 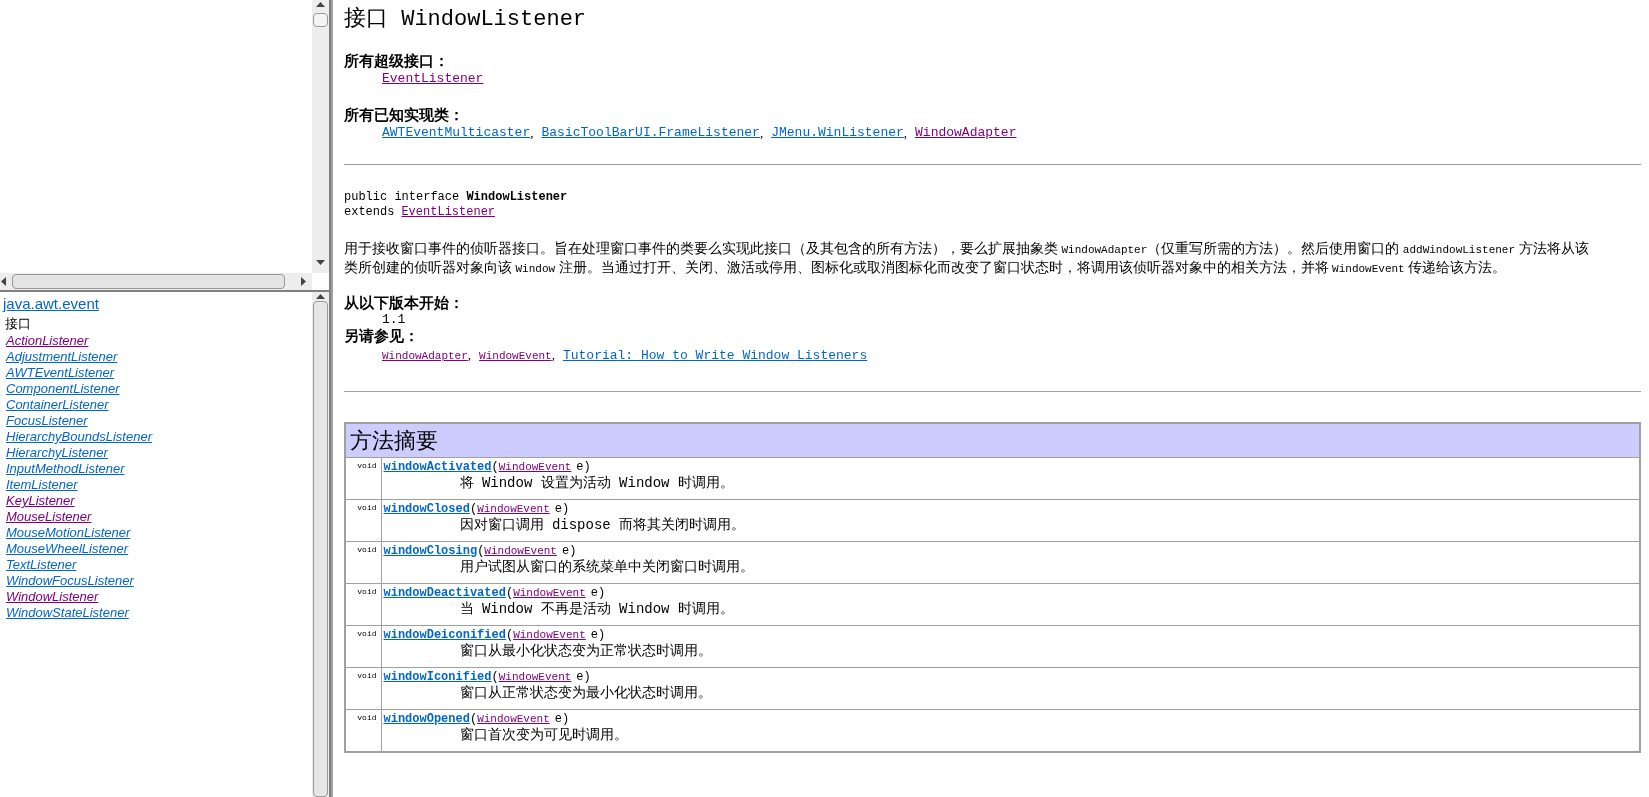 What do you see at coordinates (456, 133) in the screenshot?
I see `class-link: AWTEventMulticaster` at bounding box center [456, 133].